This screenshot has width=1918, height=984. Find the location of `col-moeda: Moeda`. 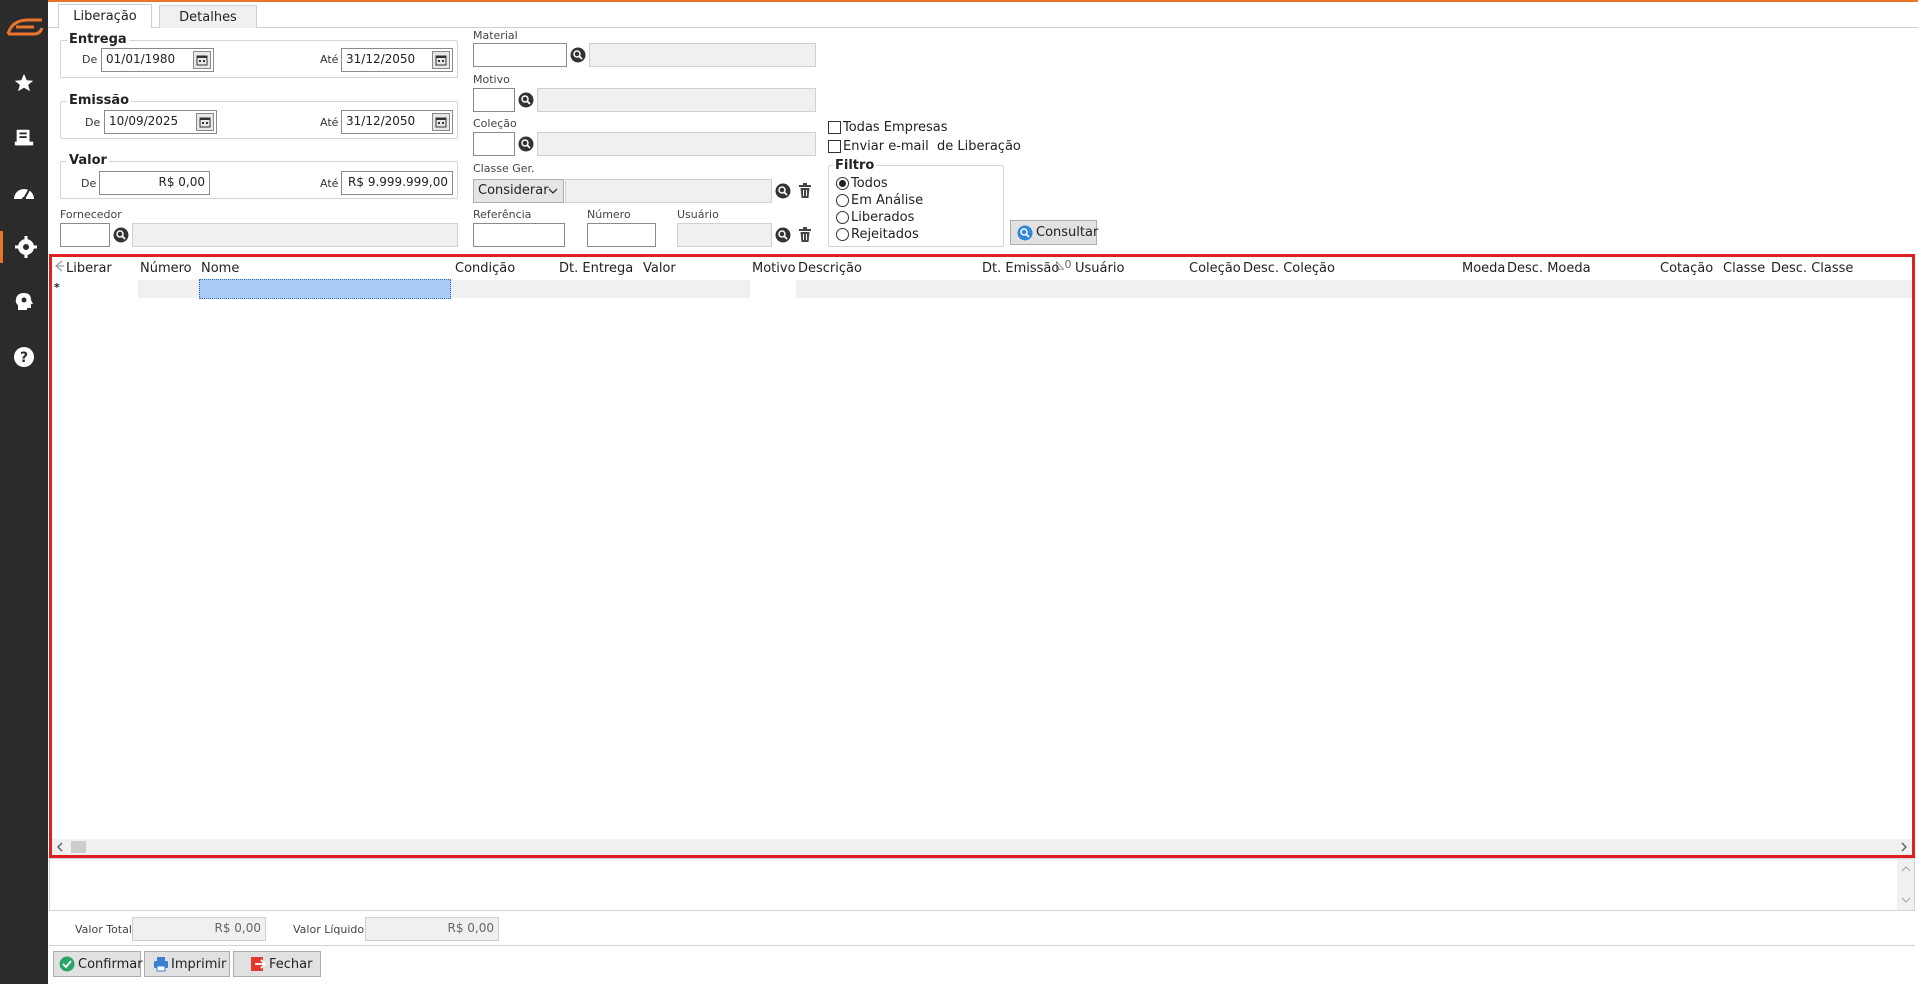

col-moeda: Moeda is located at coordinates (1483, 268).